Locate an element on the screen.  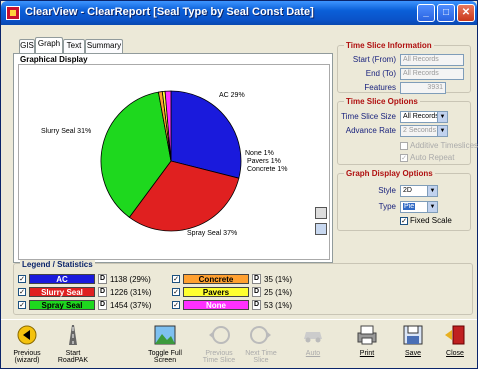
legend-item: ✓ Concrete D 35 (1%) is located at coordinates (247, 279).